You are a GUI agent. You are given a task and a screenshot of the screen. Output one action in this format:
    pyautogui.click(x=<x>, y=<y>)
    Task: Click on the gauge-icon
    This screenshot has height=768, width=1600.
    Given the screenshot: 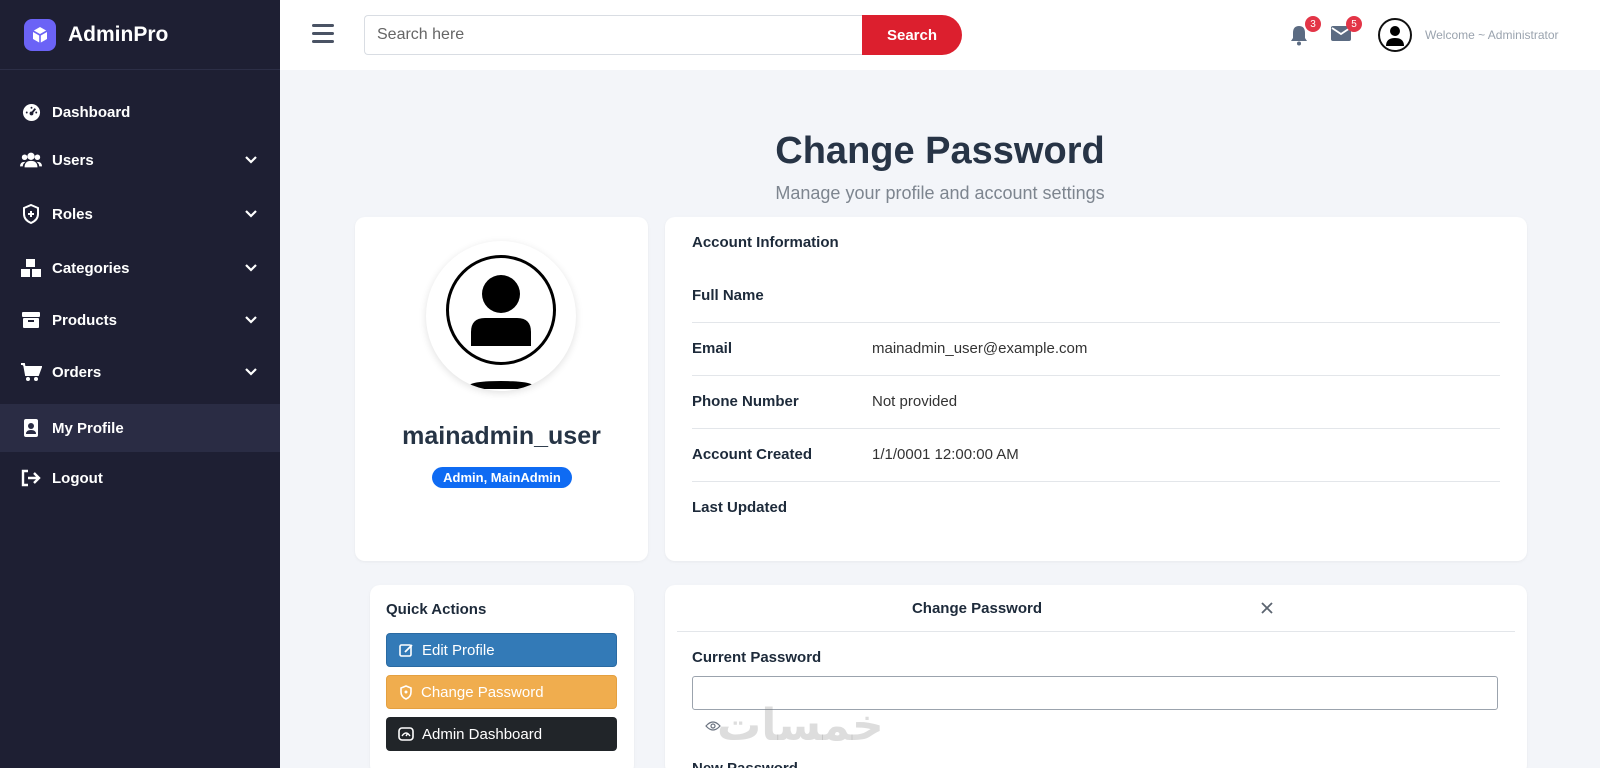 What is the action you would take?
    pyautogui.click(x=406, y=734)
    